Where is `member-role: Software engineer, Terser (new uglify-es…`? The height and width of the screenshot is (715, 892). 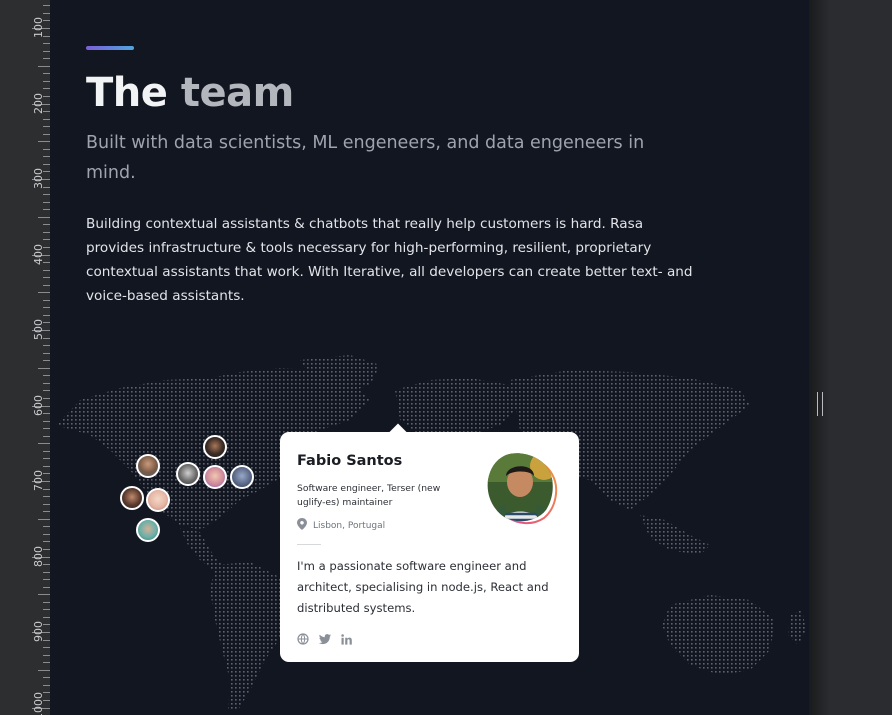
member-role: Software engineer, Terser (new uglify-es… is located at coordinates (369, 495).